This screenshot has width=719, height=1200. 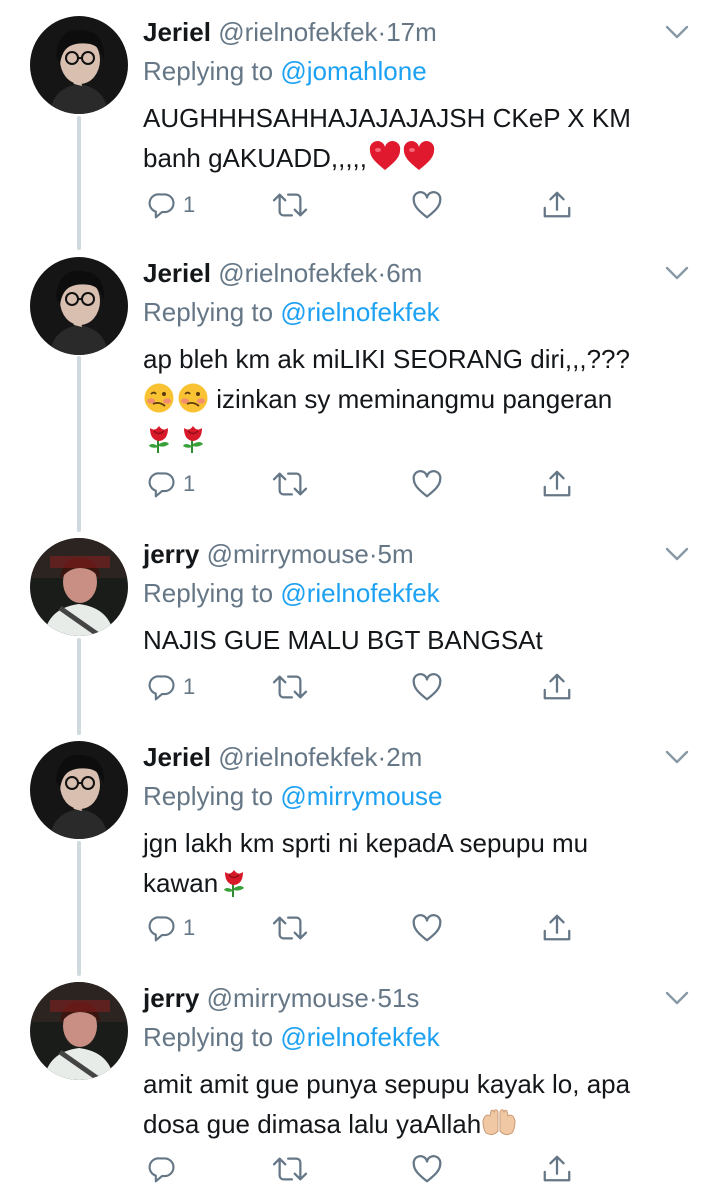 What do you see at coordinates (361, 796) in the screenshot?
I see `mention-link: @mirrymouse` at bounding box center [361, 796].